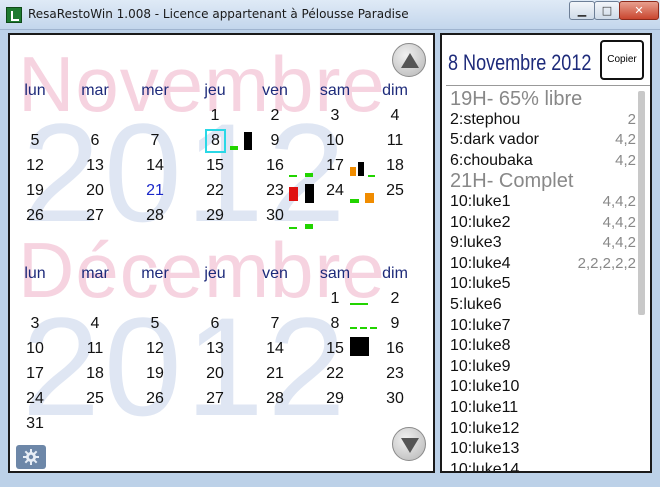  I want to click on reservation-item: 10:luke9, so click(543, 367).